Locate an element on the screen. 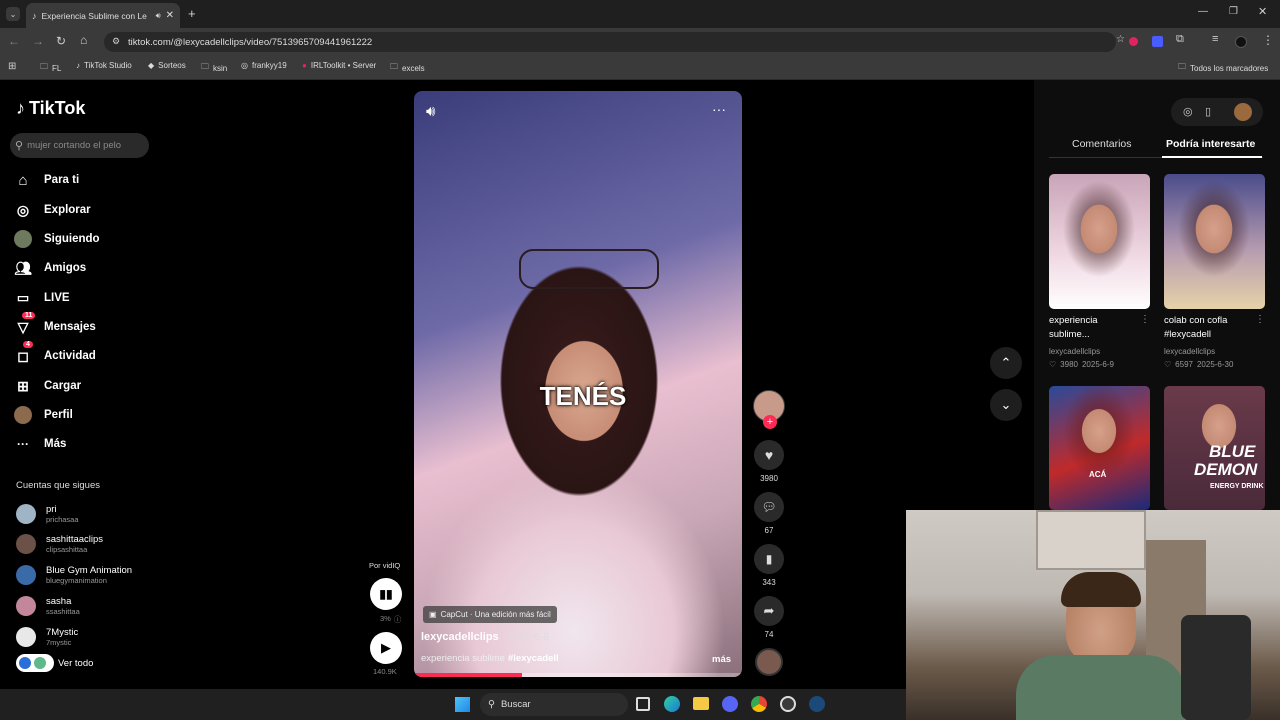 The image size is (1280, 720). vidiq-play-button: ▶ is located at coordinates (386, 648).